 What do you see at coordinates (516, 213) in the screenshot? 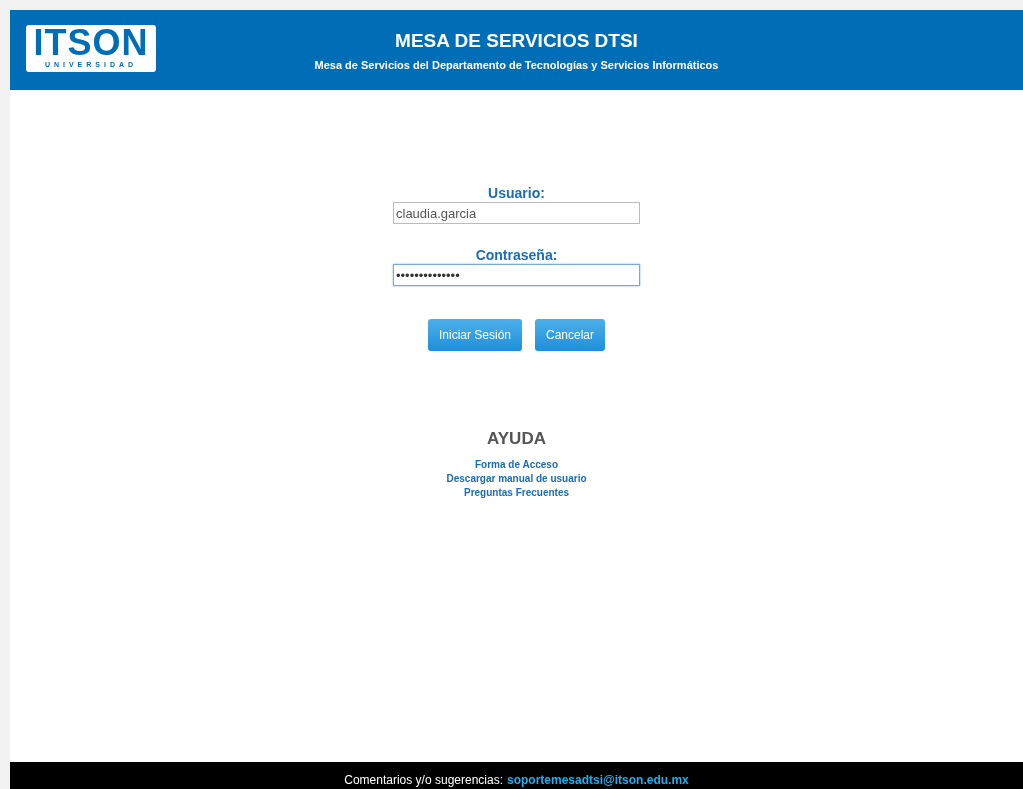
I see `input-field: claudia.garcia` at bounding box center [516, 213].